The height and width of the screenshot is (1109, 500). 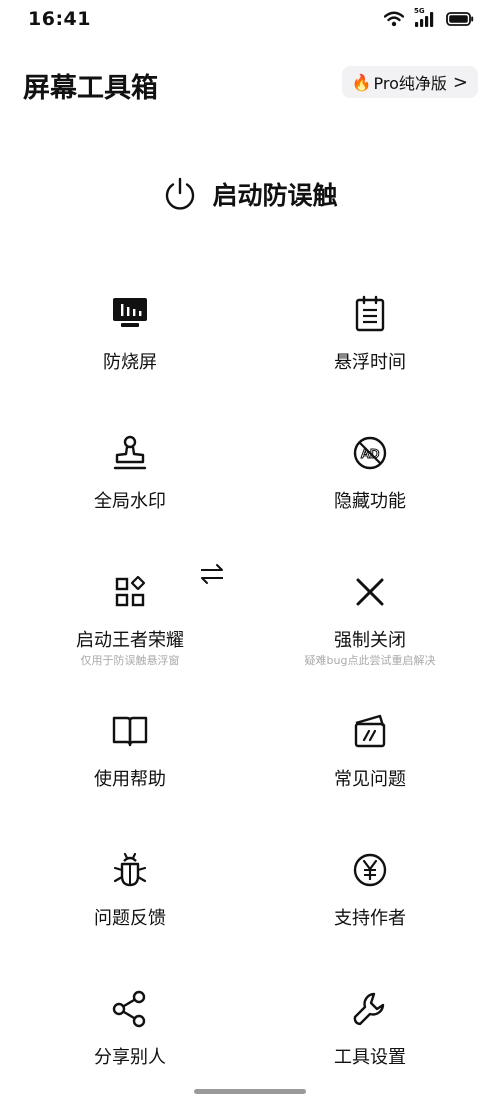 I want to click on tool-label: 常见问题, so click(x=370, y=779).